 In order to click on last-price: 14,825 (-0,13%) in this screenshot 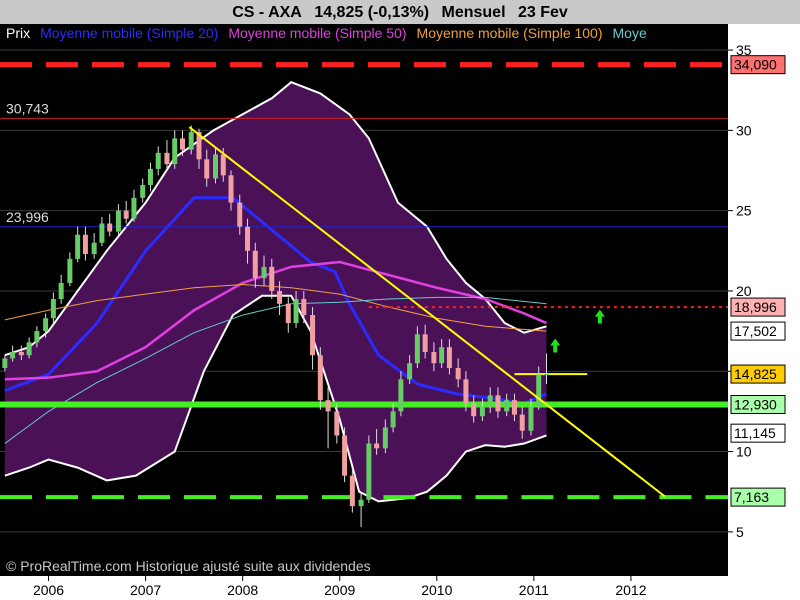, I will do `click(372, 12)`.